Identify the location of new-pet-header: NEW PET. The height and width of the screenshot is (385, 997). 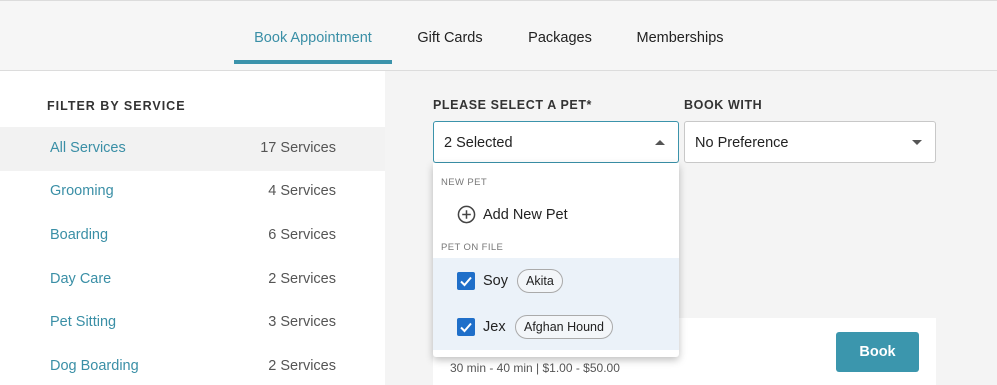
(464, 182).